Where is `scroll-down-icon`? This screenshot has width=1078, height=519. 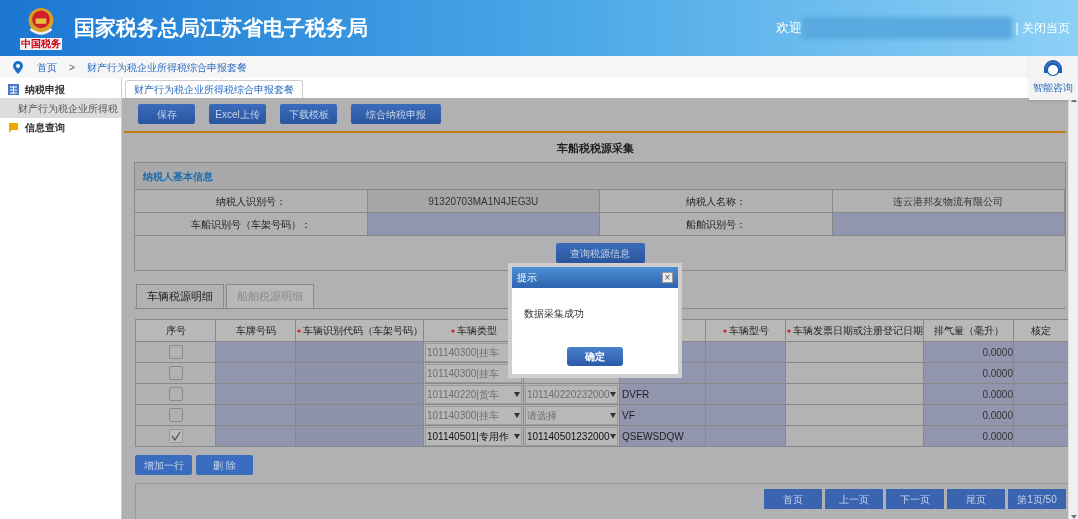 scroll-down-icon is located at coordinates (1073, 517).